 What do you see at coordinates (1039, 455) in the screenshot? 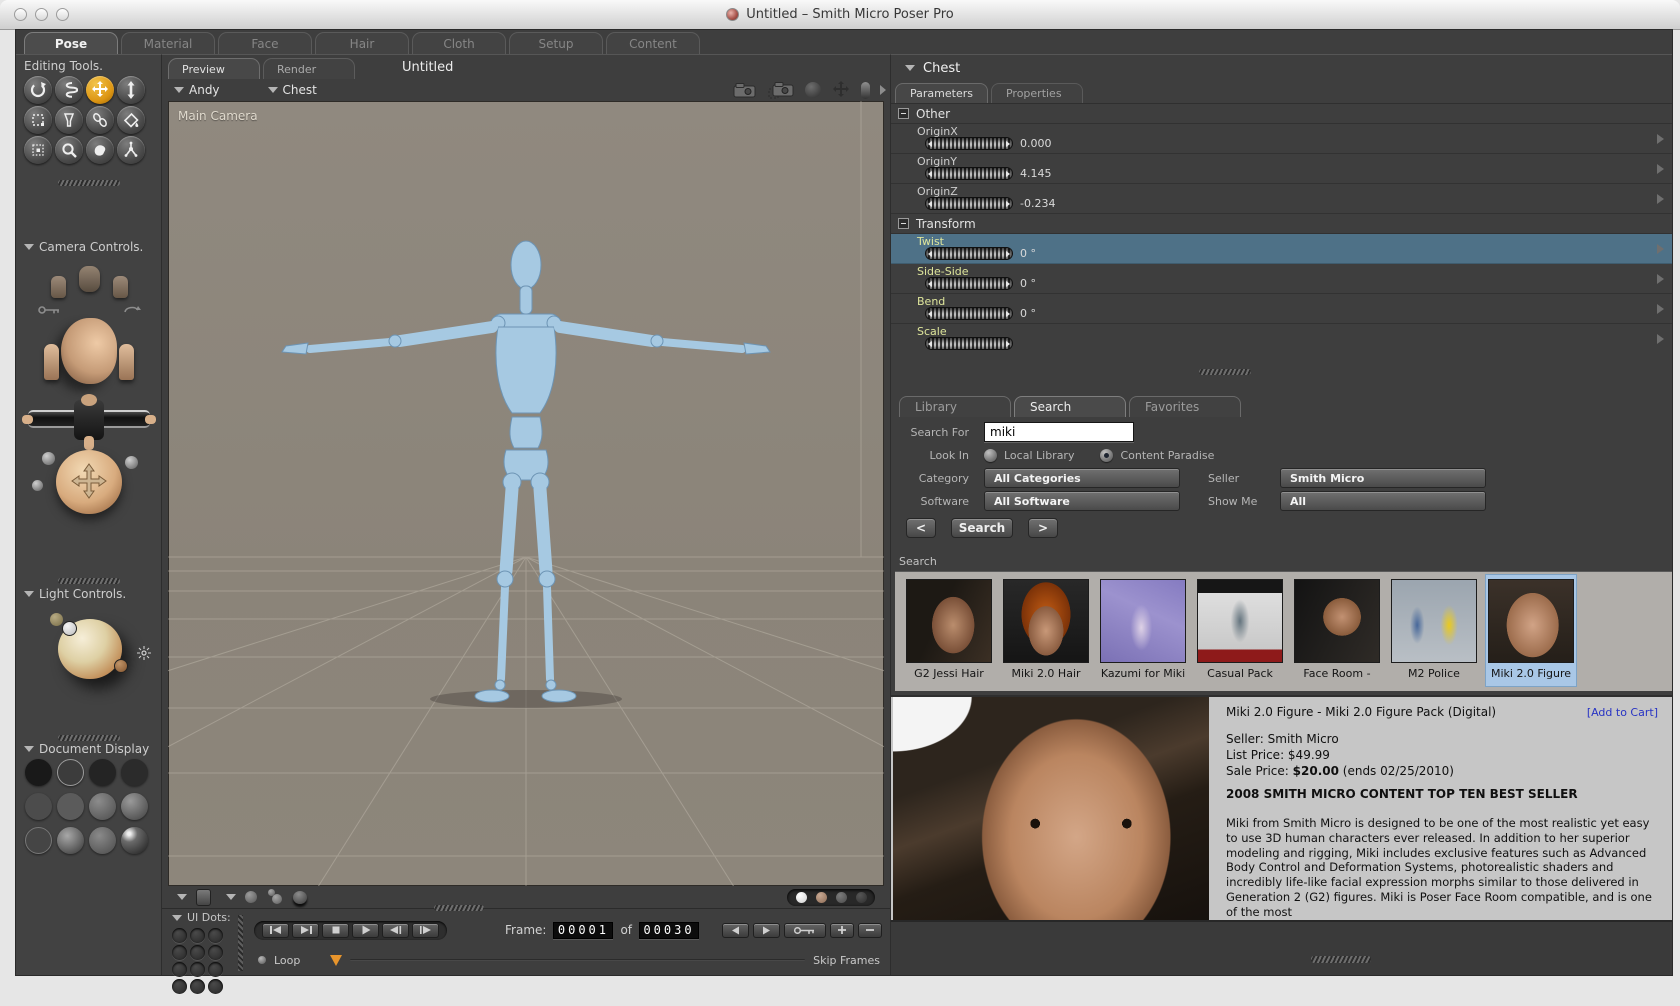
I see `radio-local-library-label: Local Library` at bounding box center [1039, 455].